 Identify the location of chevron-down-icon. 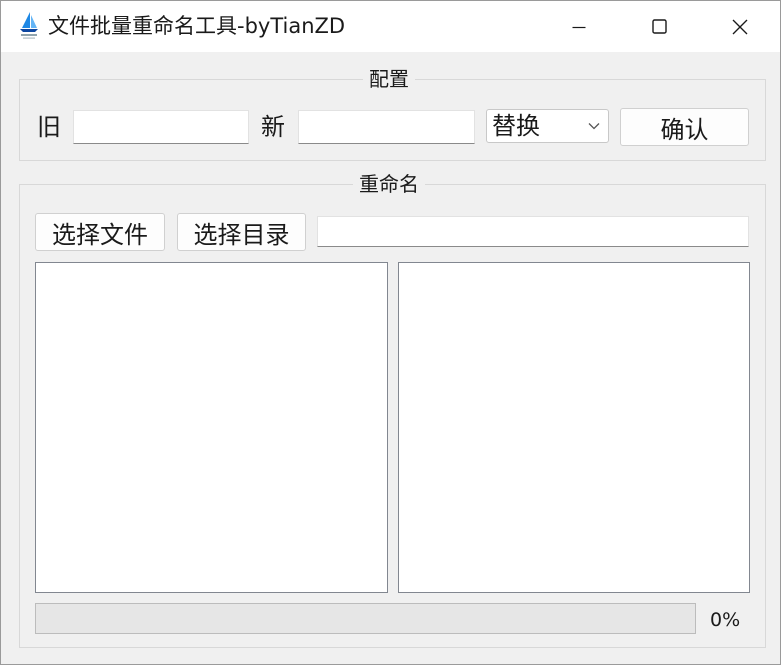
(594, 126).